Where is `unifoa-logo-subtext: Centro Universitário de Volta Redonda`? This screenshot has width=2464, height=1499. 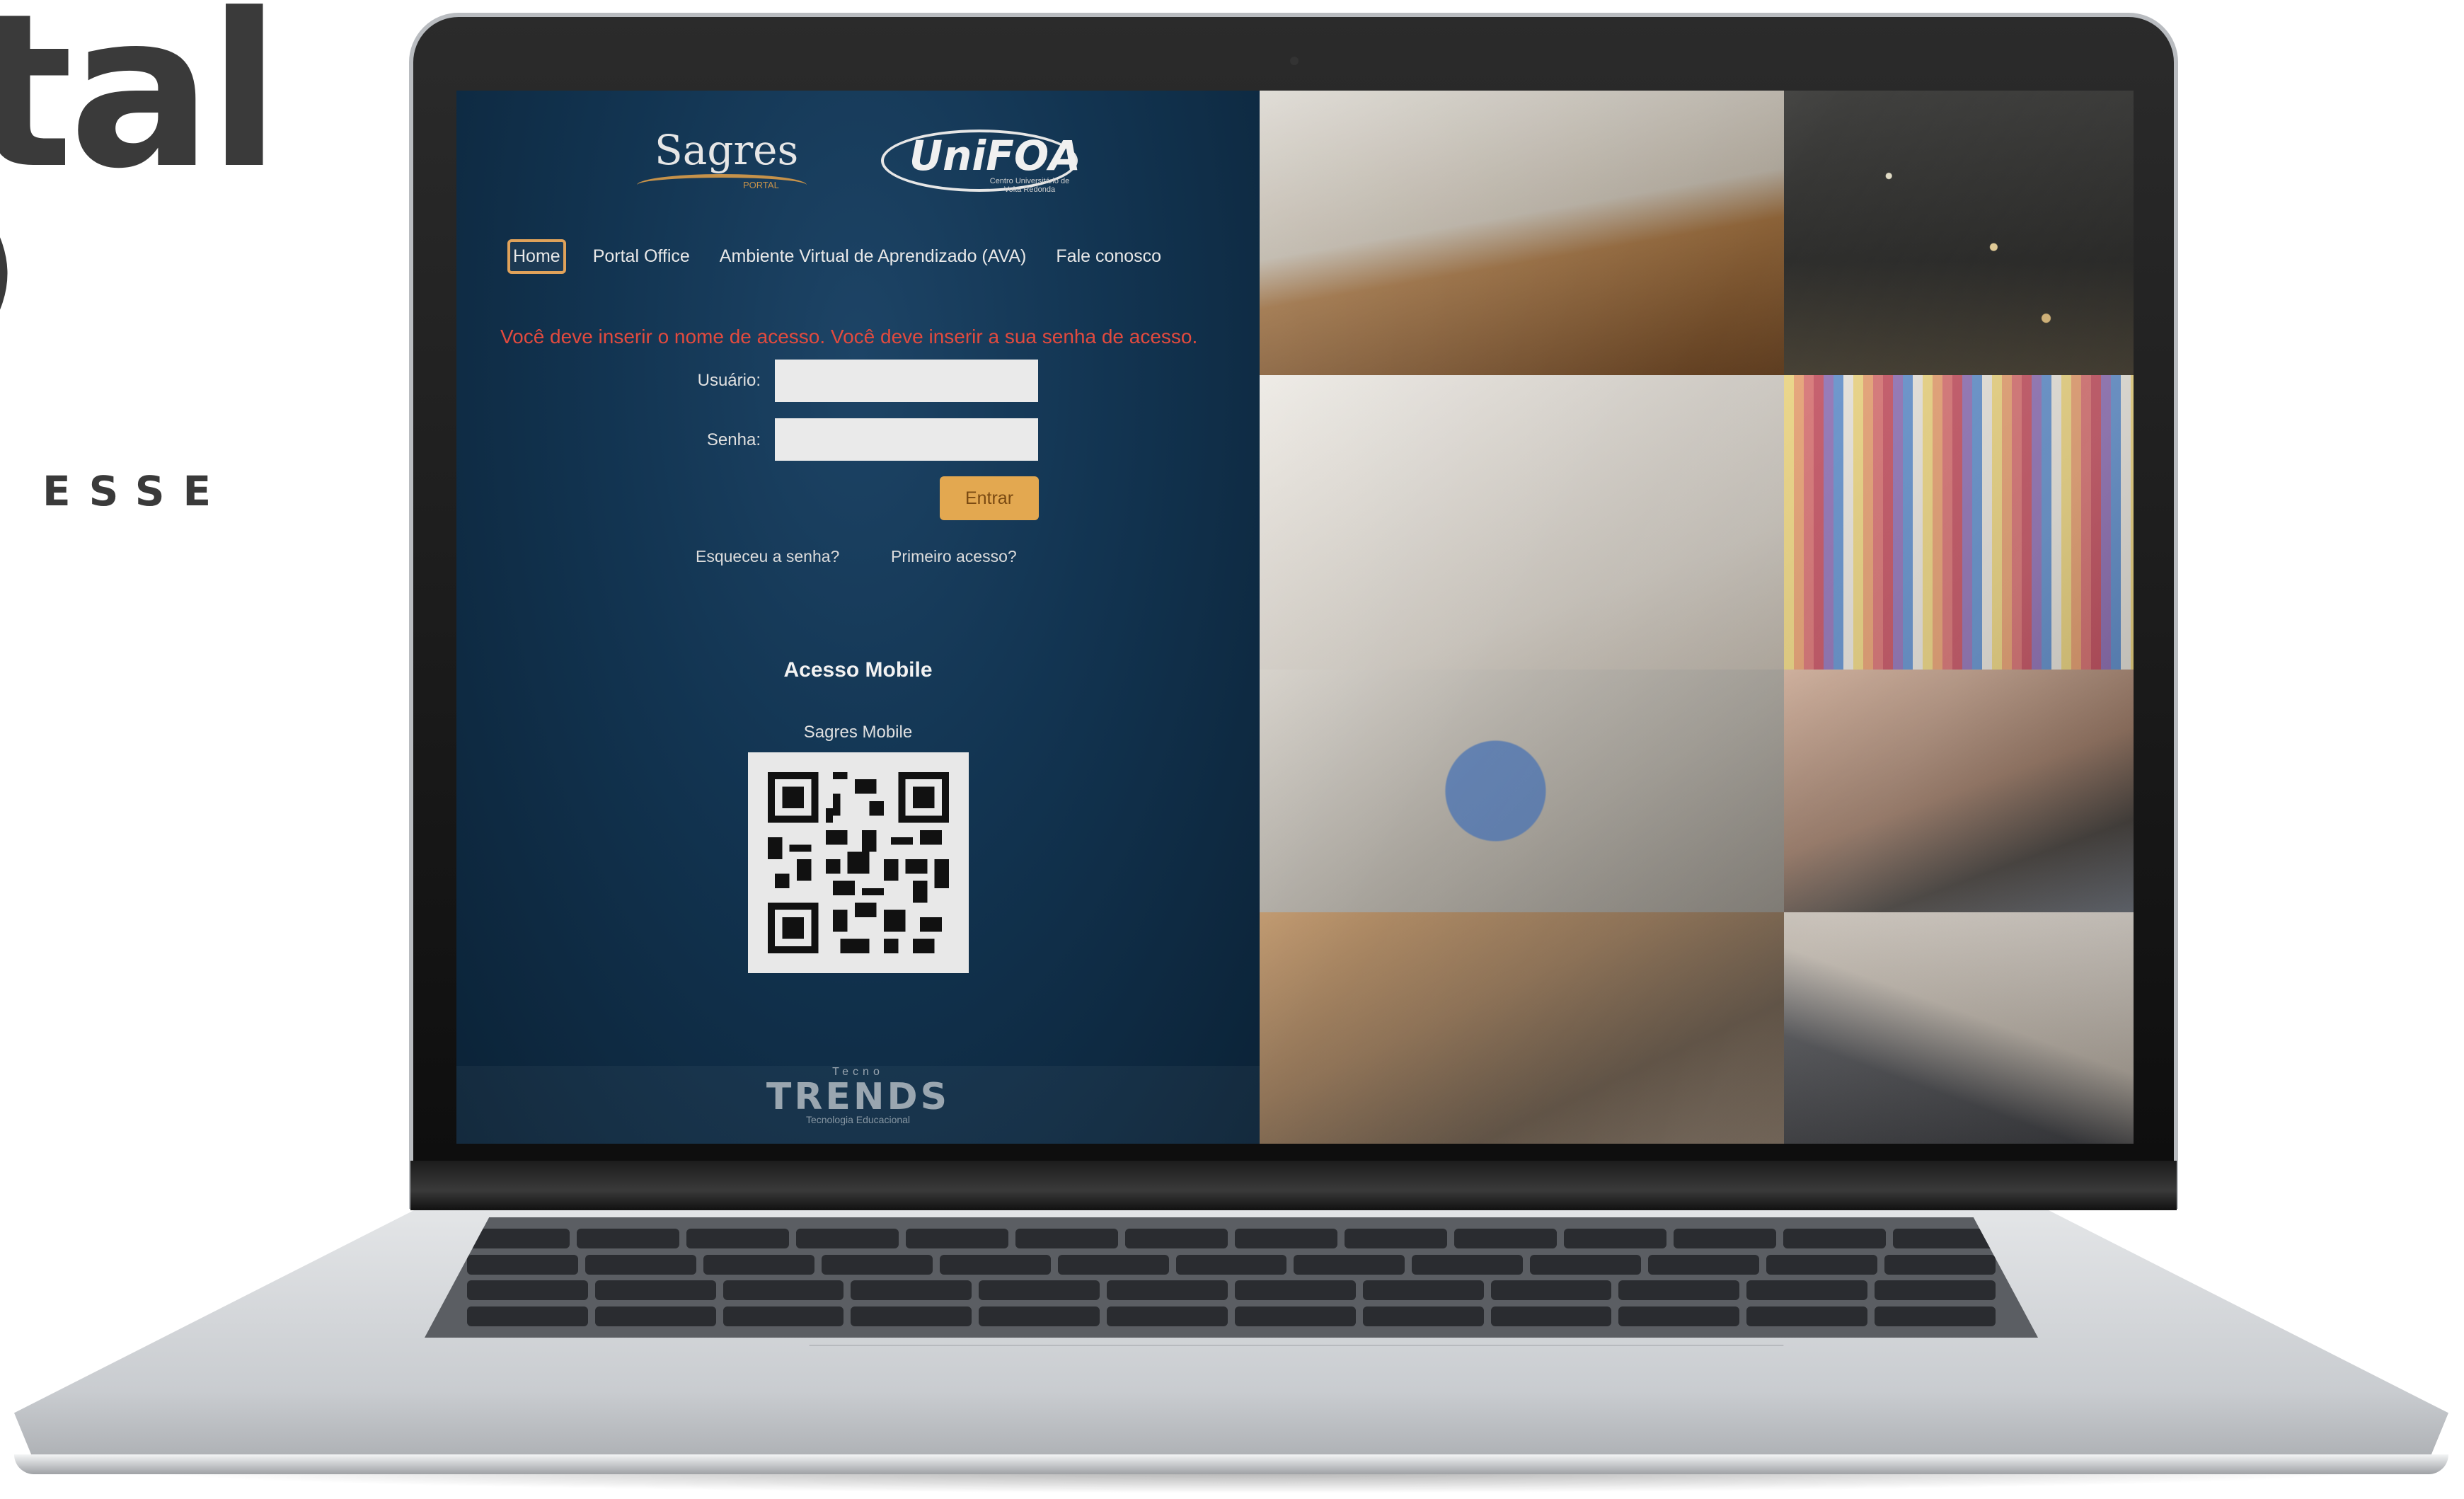 unifoa-logo-subtext: Centro Universitário de Volta Redonda is located at coordinates (1029, 185).